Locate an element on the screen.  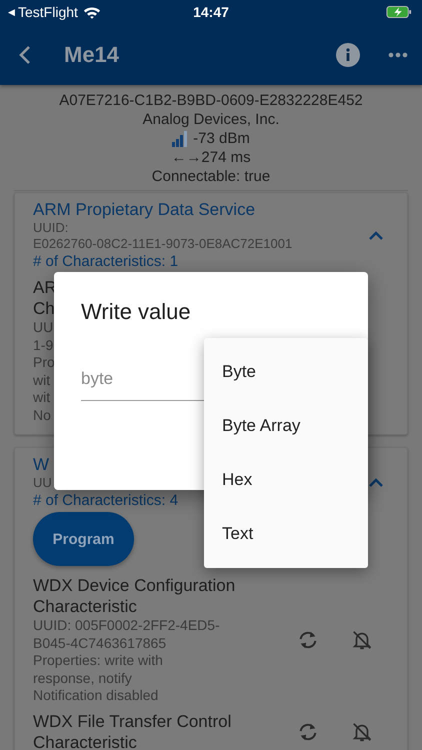
menu-item: Text is located at coordinates (286, 534).